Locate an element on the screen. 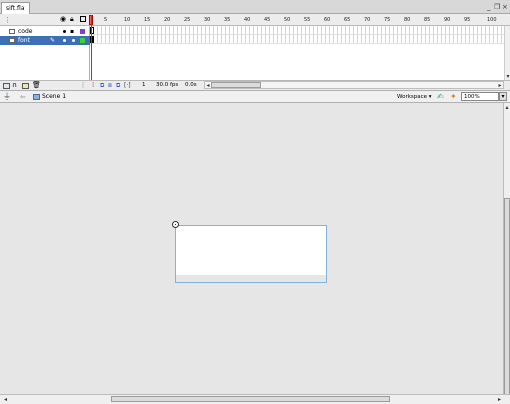 This screenshot has width=510, height=404. edit-bar: ⏚ ⇐ Scene 1 Workspace ▾ ✍ ✦ is located at coordinates (255, 96).